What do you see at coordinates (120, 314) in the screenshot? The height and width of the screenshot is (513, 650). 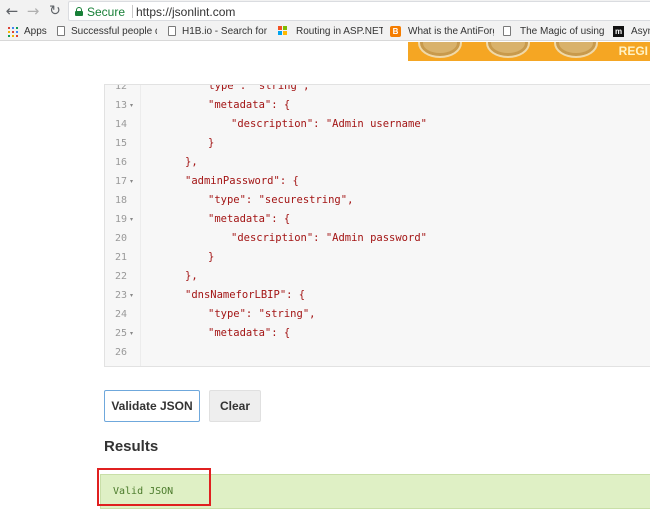 I see `line-number: 24` at bounding box center [120, 314].